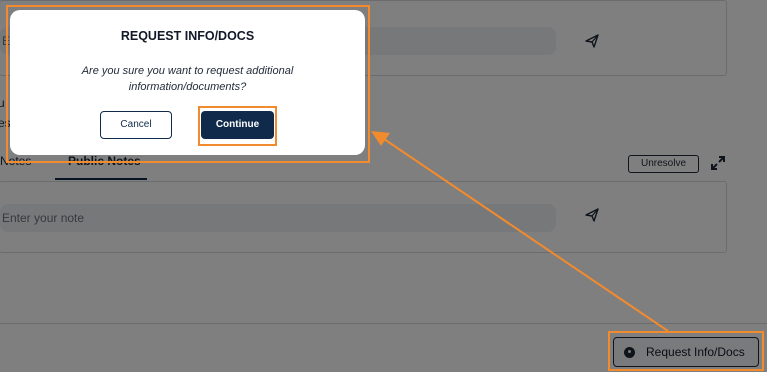 This screenshot has height=378, width=767. What do you see at coordinates (686, 351) in the screenshot?
I see `highlight-request-button` at bounding box center [686, 351].